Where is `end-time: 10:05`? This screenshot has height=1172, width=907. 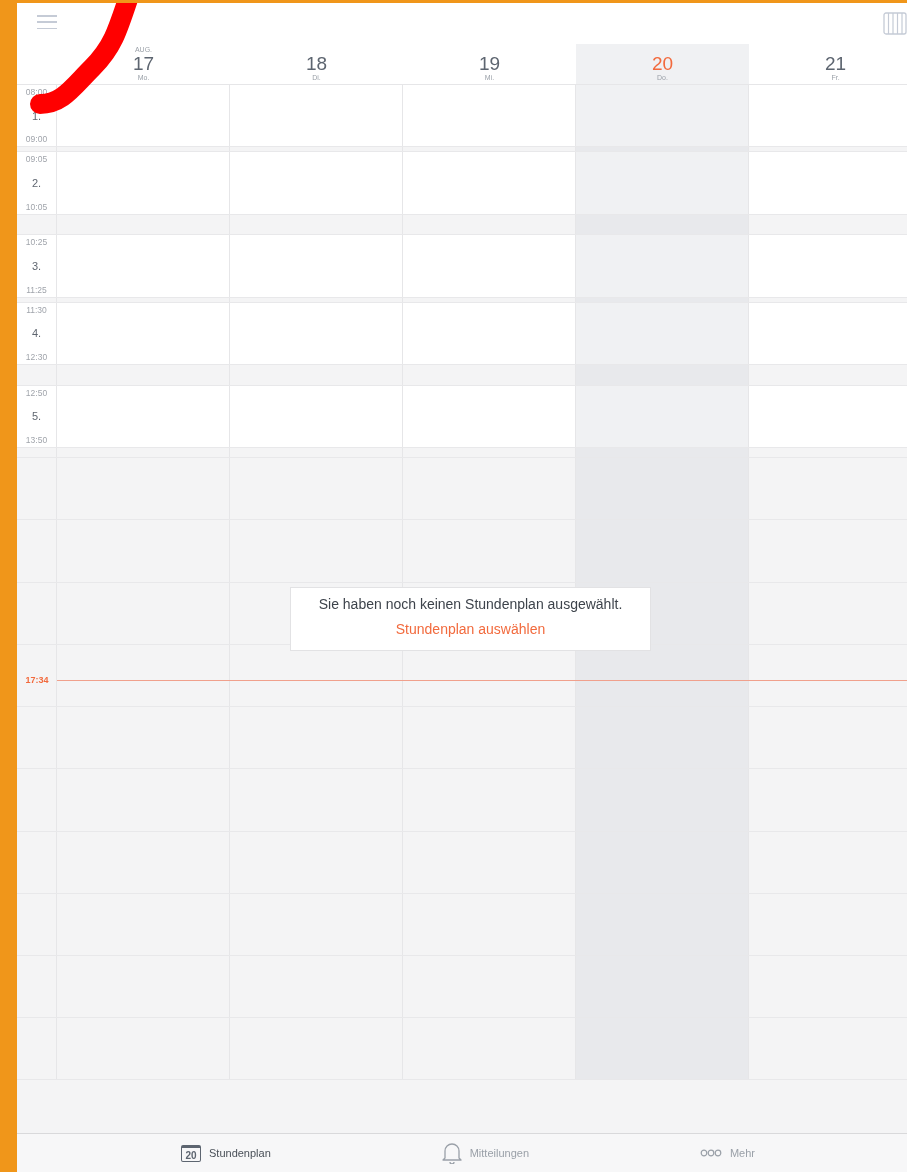 end-time: 10:05 is located at coordinates (36, 206).